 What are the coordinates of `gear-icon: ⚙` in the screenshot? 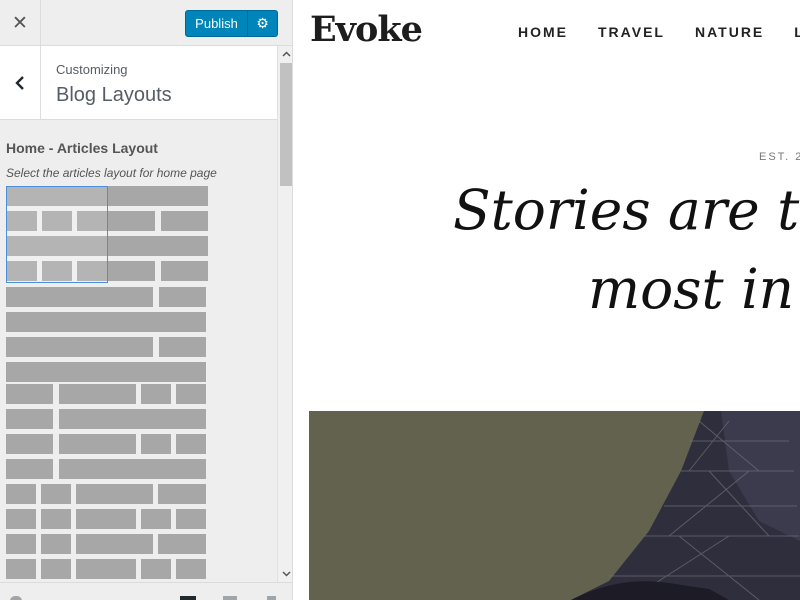 It's located at (262, 23).